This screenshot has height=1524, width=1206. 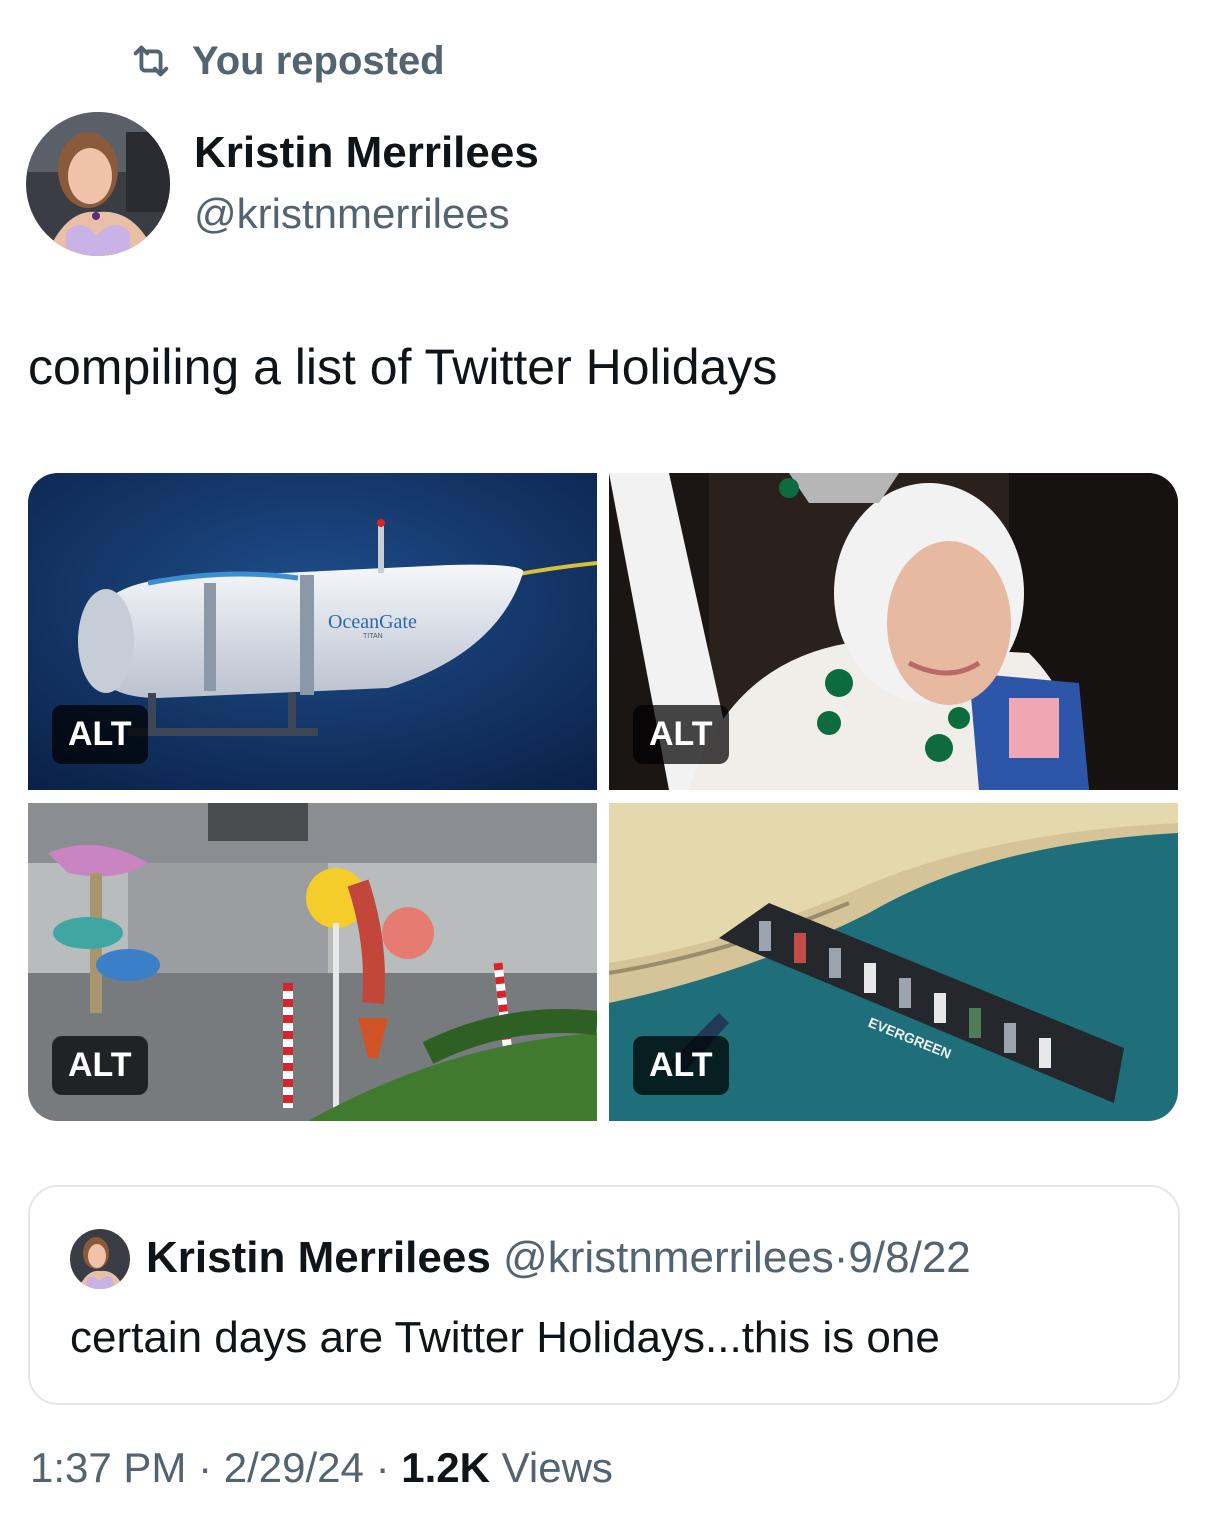 What do you see at coordinates (373, 636) in the screenshot?
I see `titan-text: TITAN` at bounding box center [373, 636].